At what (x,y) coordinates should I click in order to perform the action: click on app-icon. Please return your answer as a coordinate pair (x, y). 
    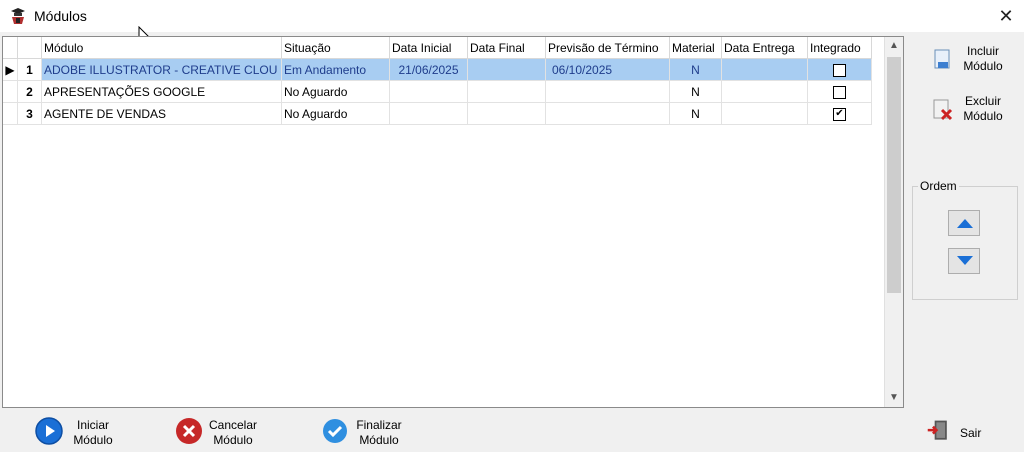
    Looking at the image, I should click on (18, 16).